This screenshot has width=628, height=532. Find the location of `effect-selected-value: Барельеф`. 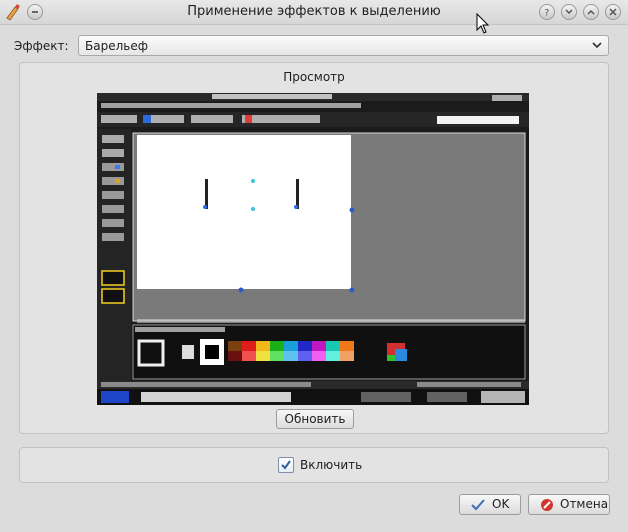

effect-selected-value: Барельеф is located at coordinates (116, 46).